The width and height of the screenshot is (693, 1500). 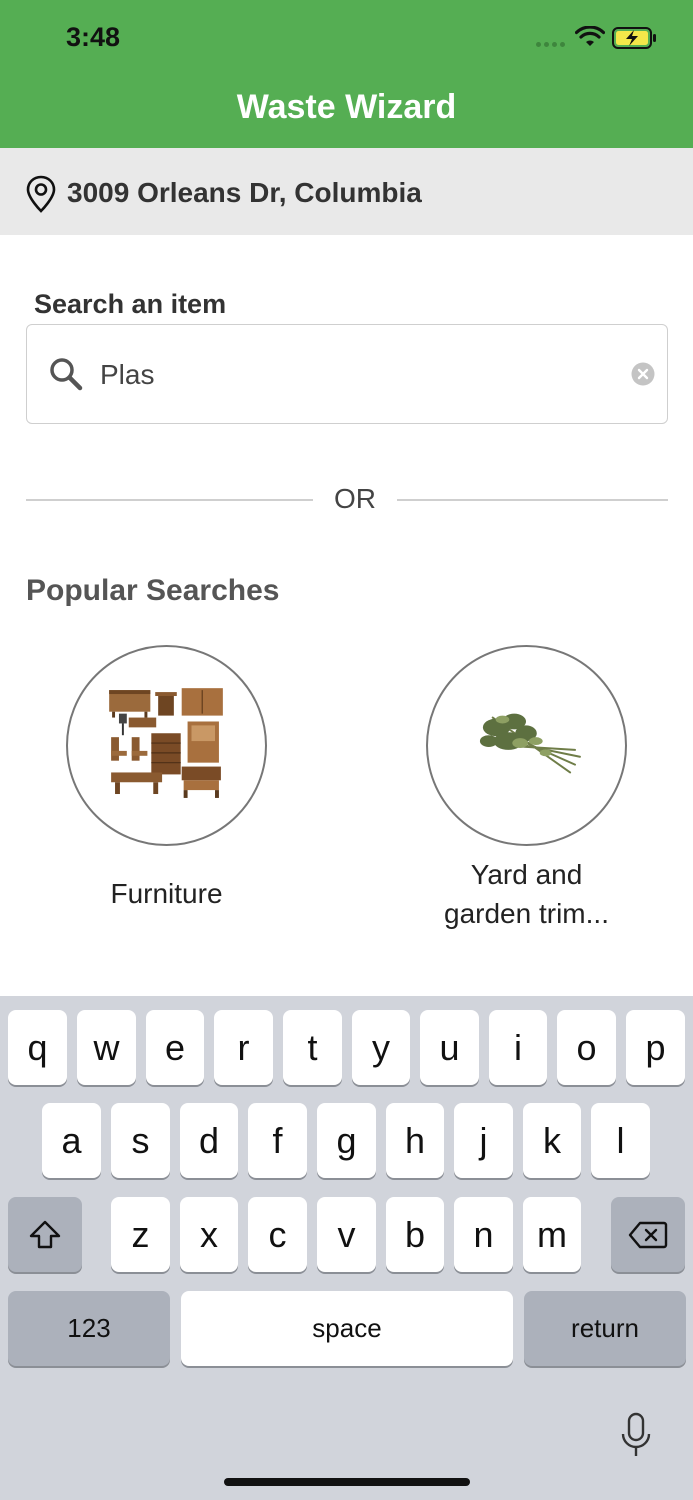 I want to click on key-x: x, so click(x=209, y=1234).